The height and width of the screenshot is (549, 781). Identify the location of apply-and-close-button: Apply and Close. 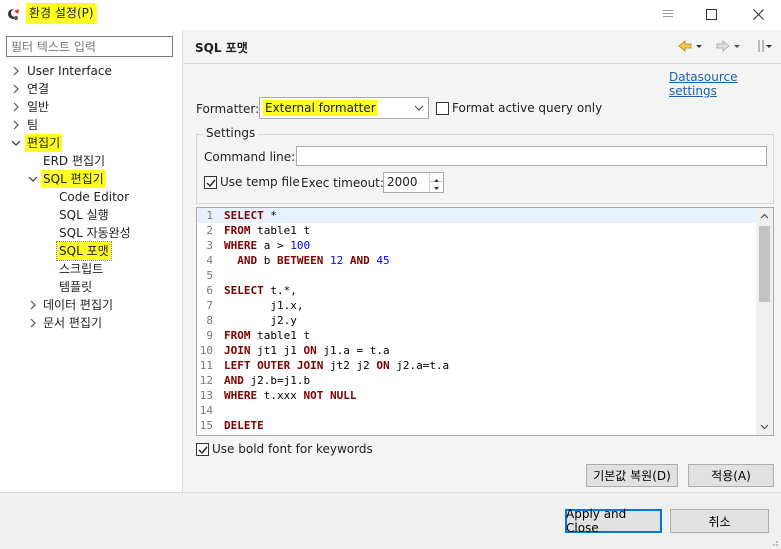
(613, 521).